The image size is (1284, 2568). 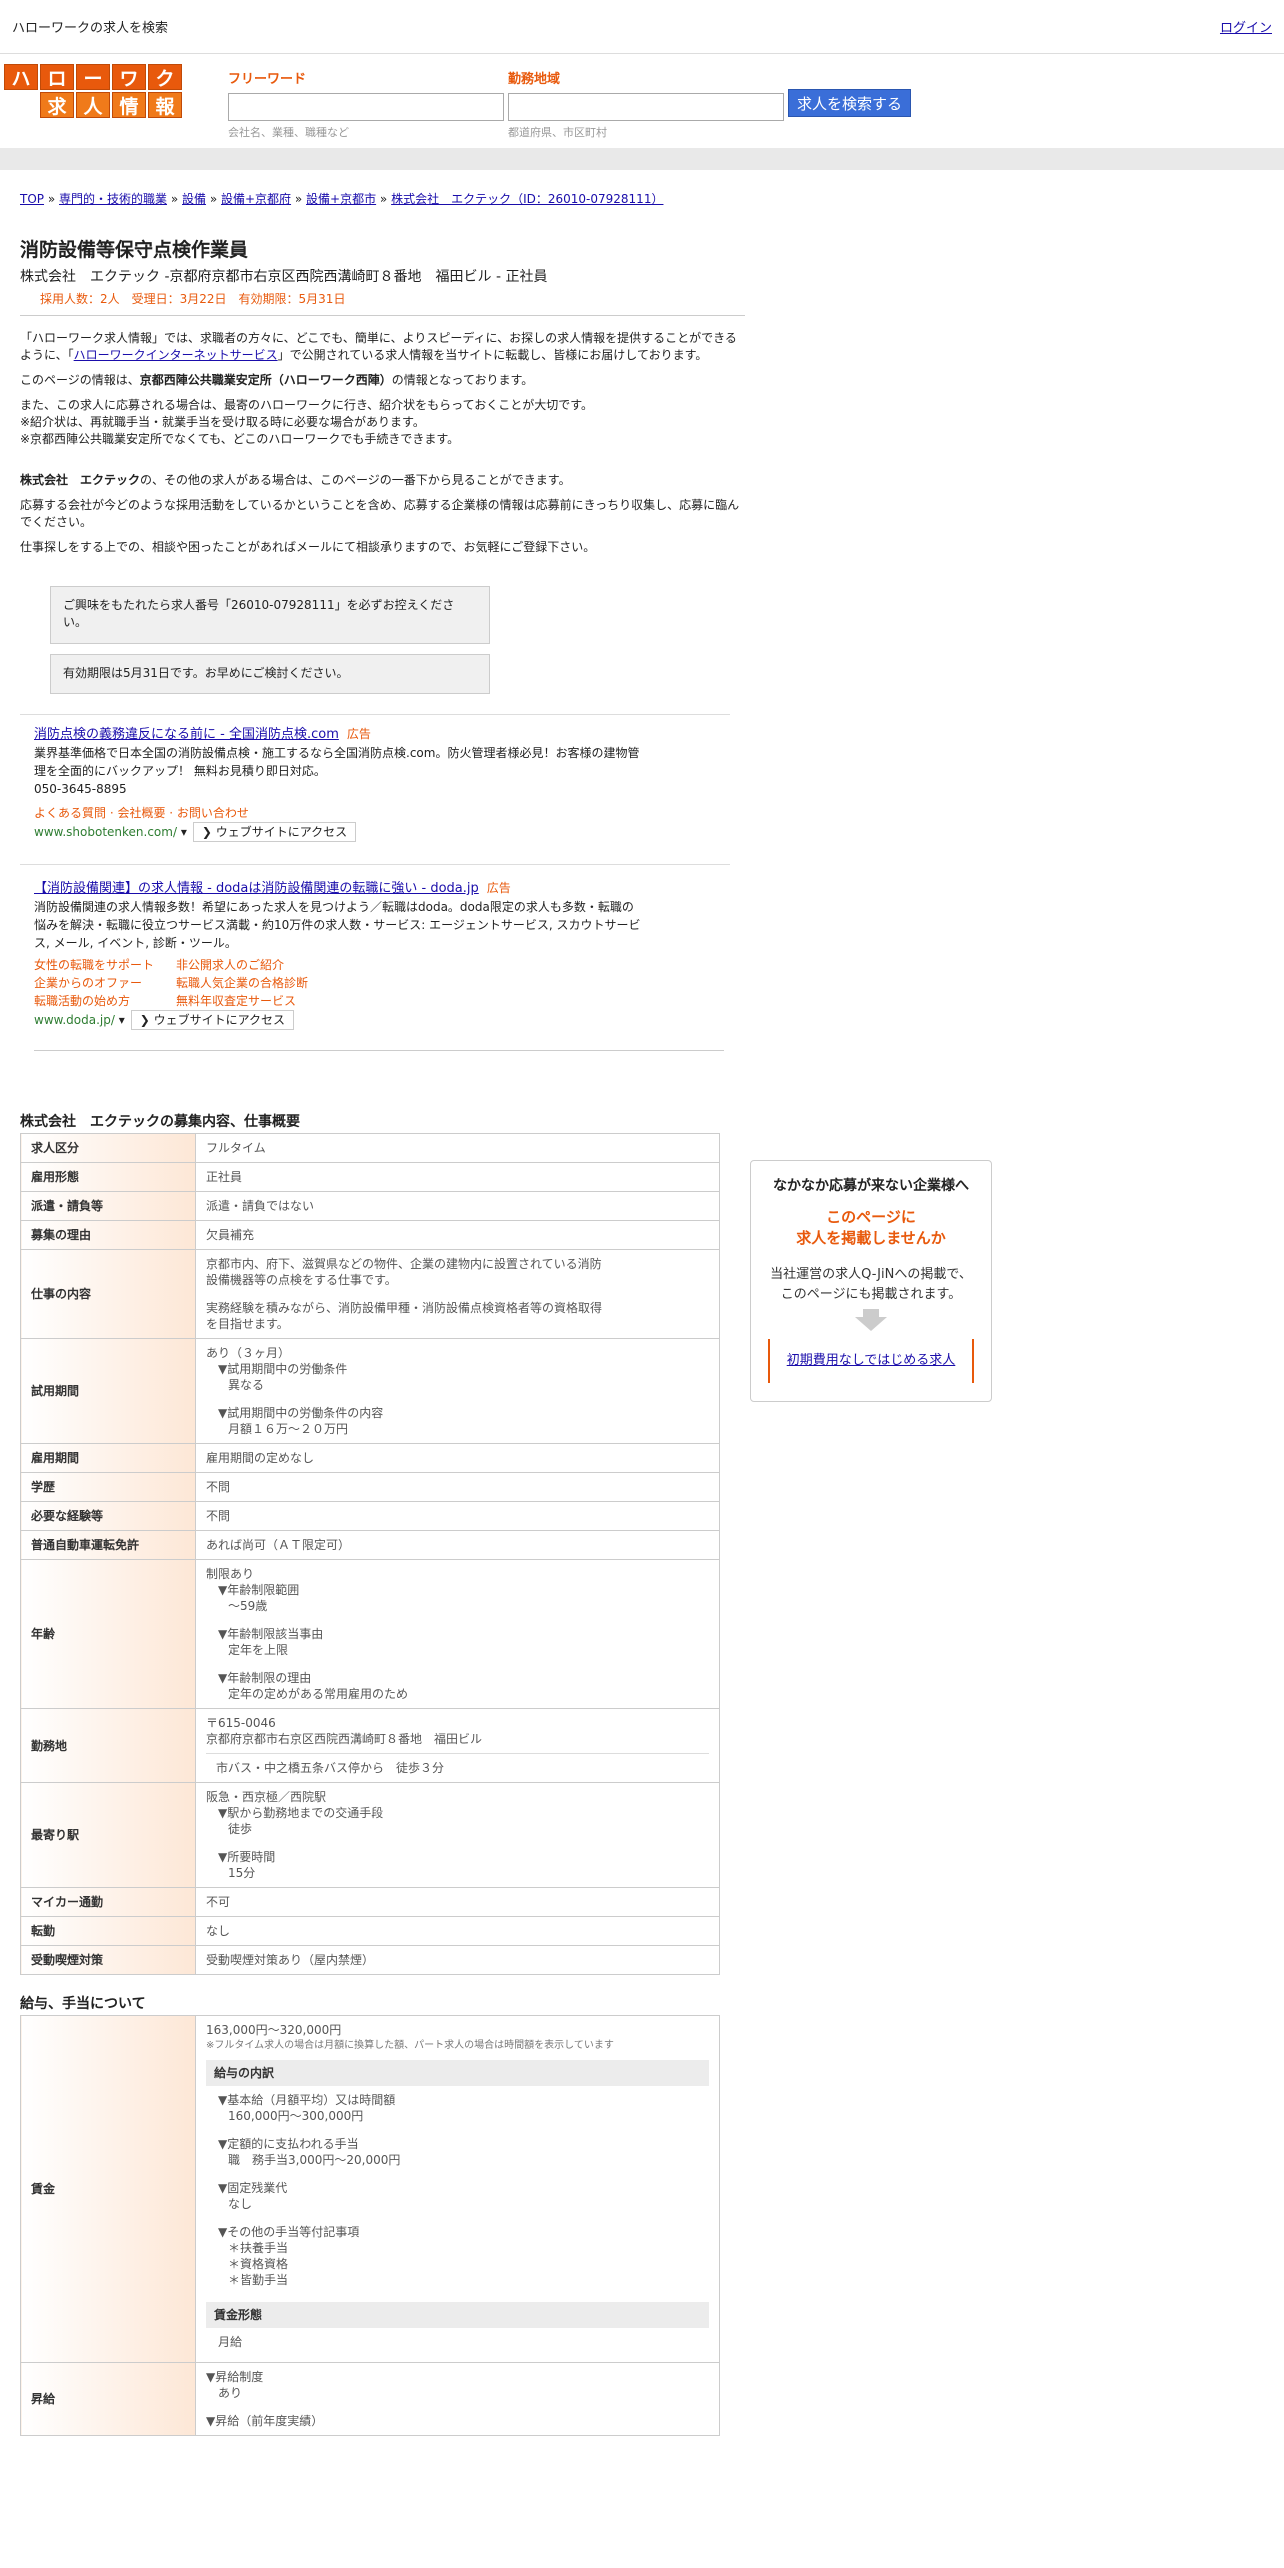 What do you see at coordinates (318, 1694) in the screenshot?
I see `value-line: 定年の定めがある常用雇用のため` at bounding box center [318, 1694].